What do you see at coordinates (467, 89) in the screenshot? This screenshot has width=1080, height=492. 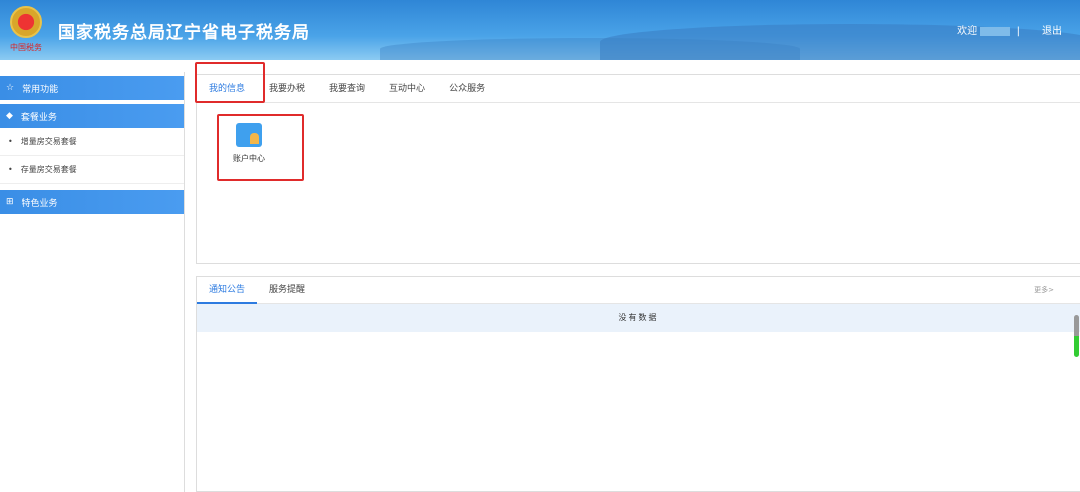 I see `tab-public-service: 公众服务` at bounding box center [467, 89].